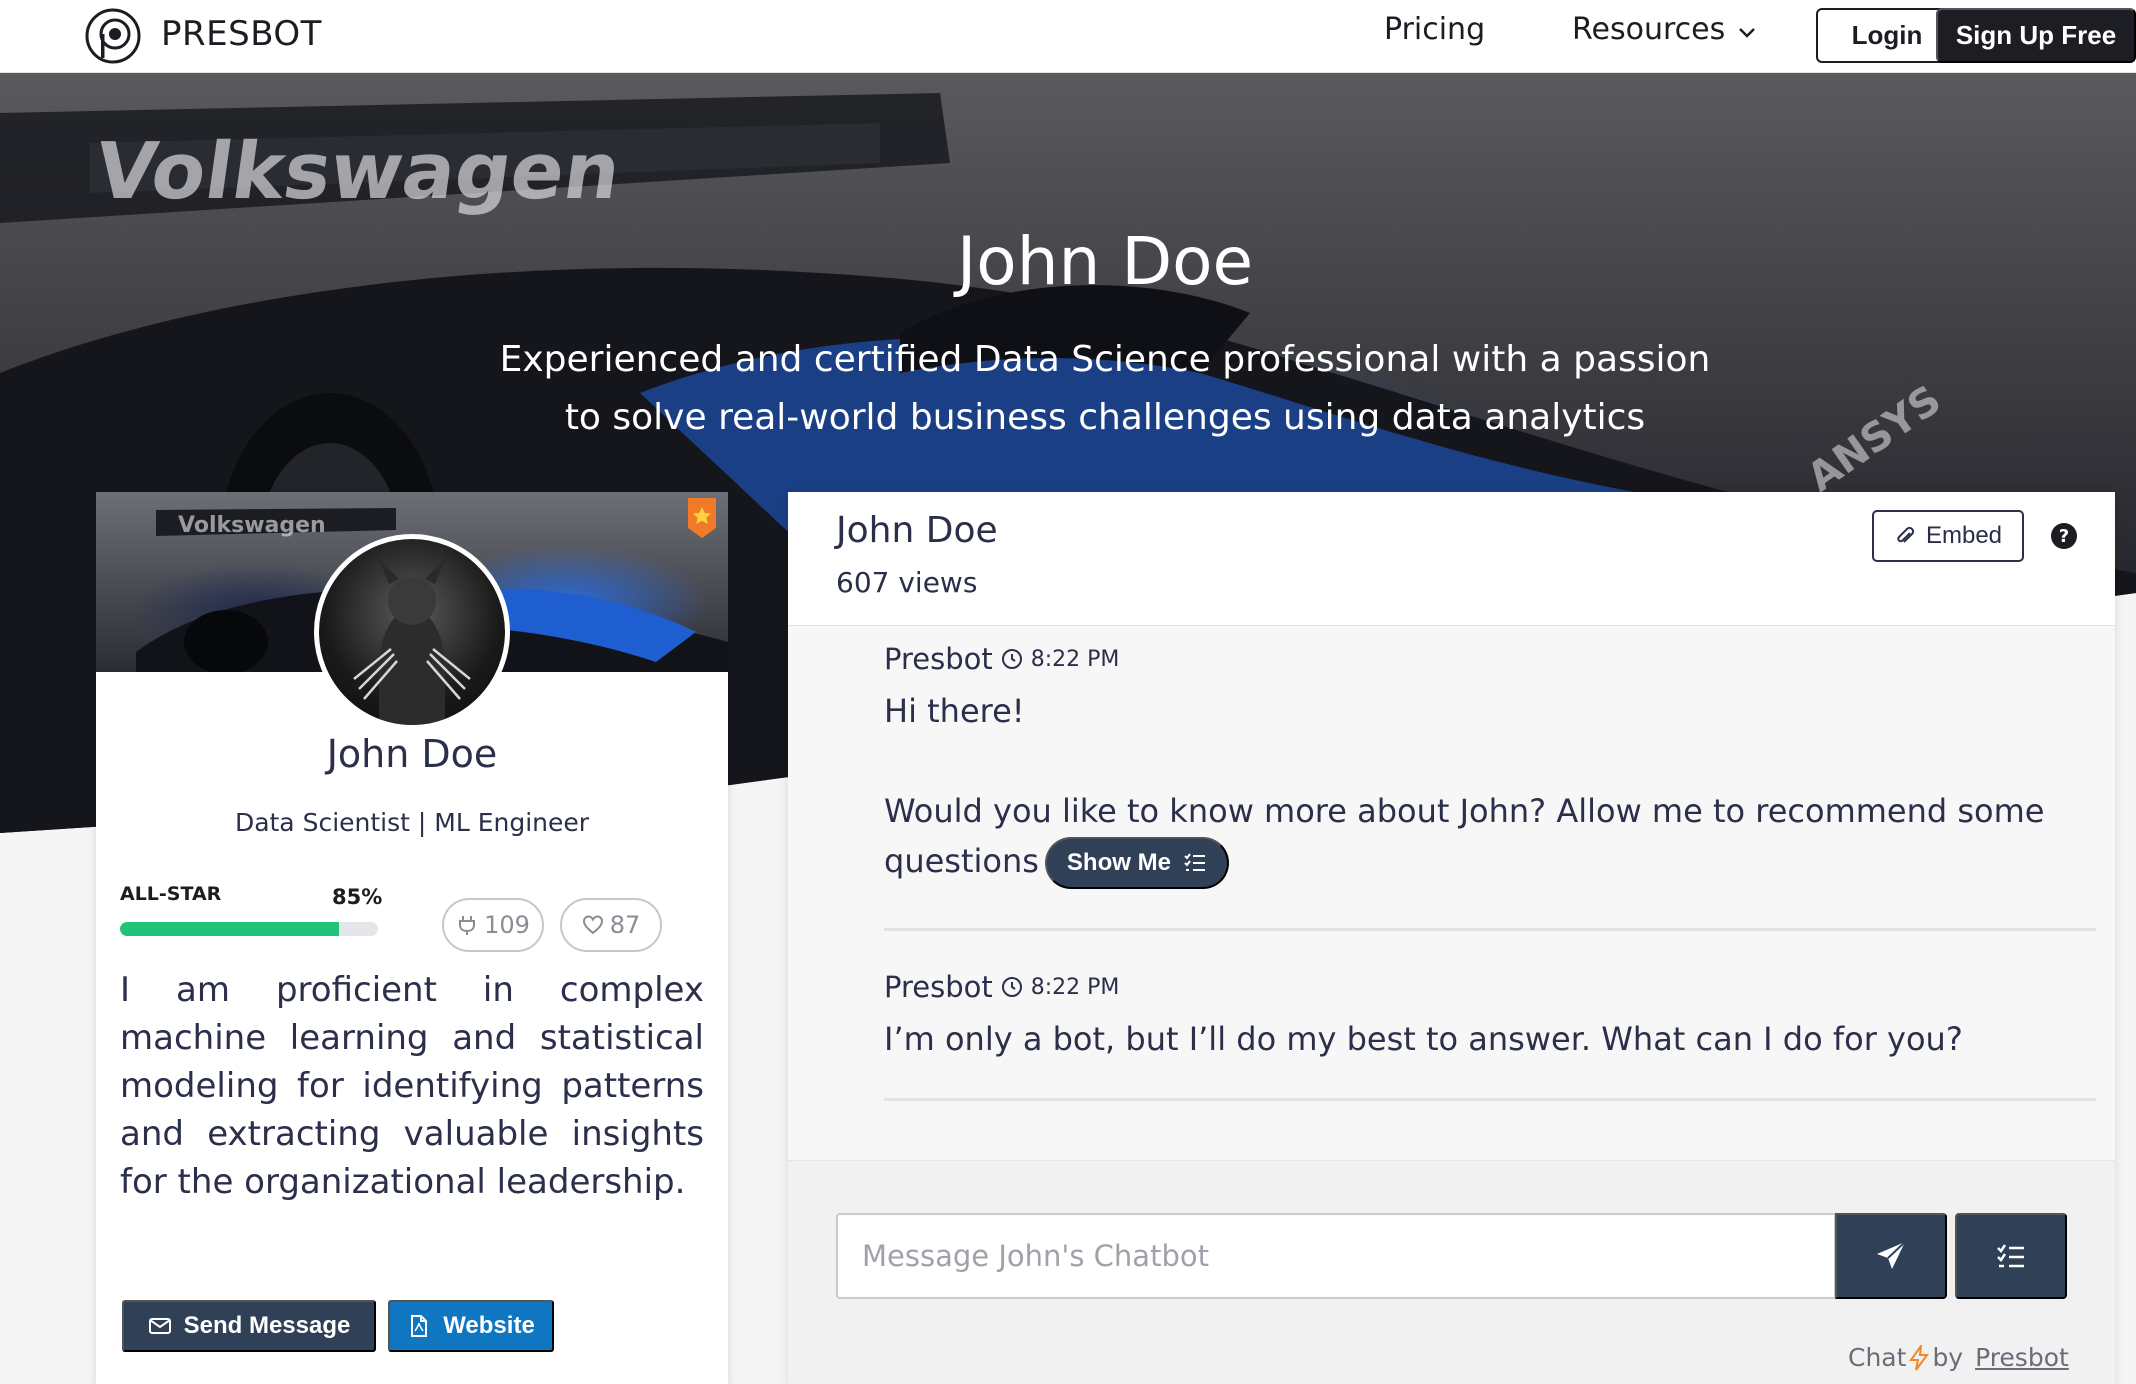  Describe the element at coordinates (412, 822) in the screenshot. I see `profile-job-title: Data Scientist | ML Engineer` at that location.